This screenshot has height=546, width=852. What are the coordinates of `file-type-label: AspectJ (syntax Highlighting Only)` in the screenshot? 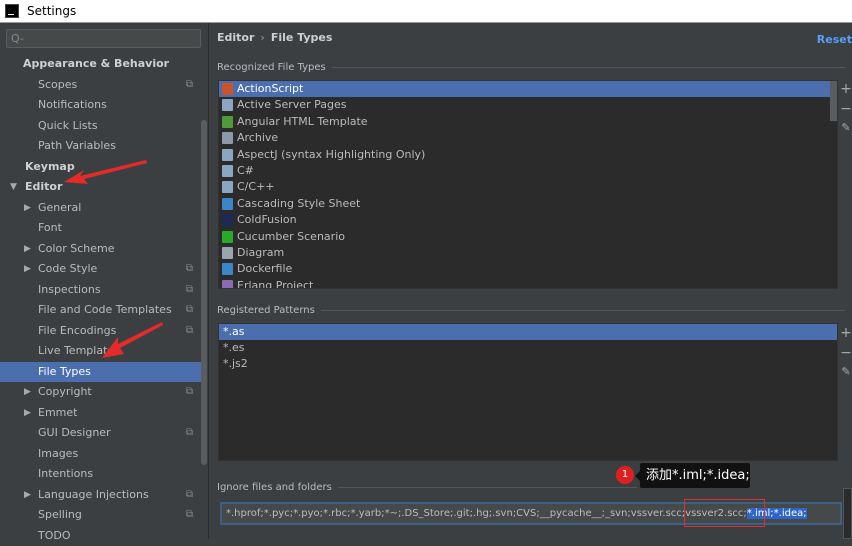 It's located at (331, 154).